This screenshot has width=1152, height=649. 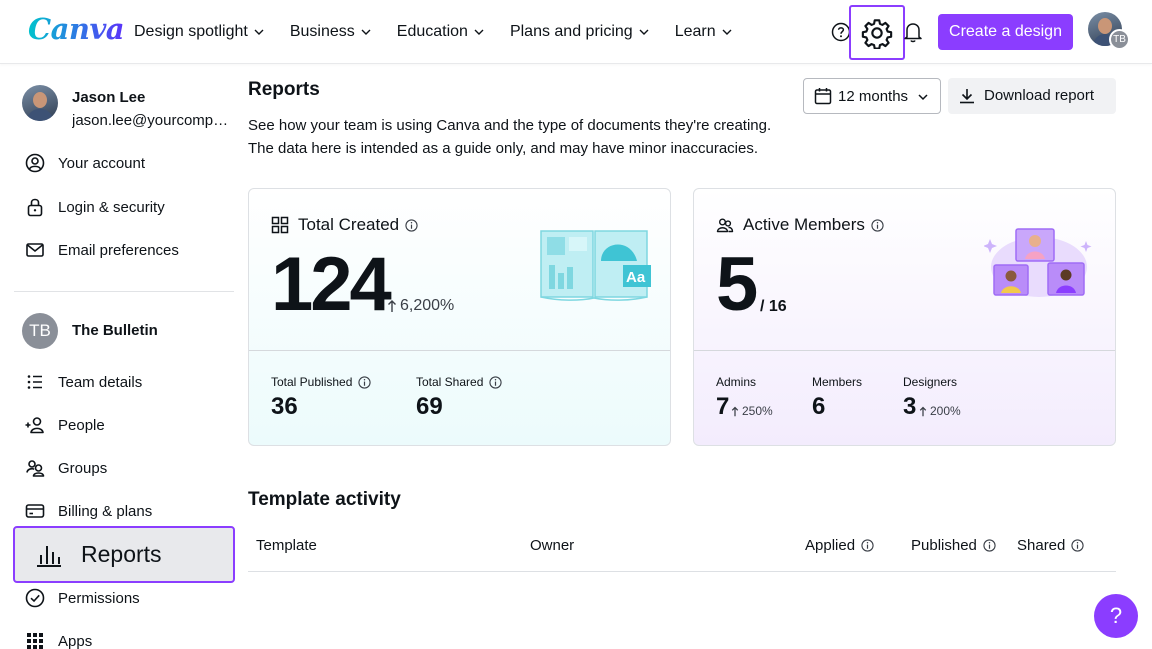 What do you see at coordinates (429, 406) in the screenshot?
I see `total-shared-value: 69` at bounding box center [429, 406].